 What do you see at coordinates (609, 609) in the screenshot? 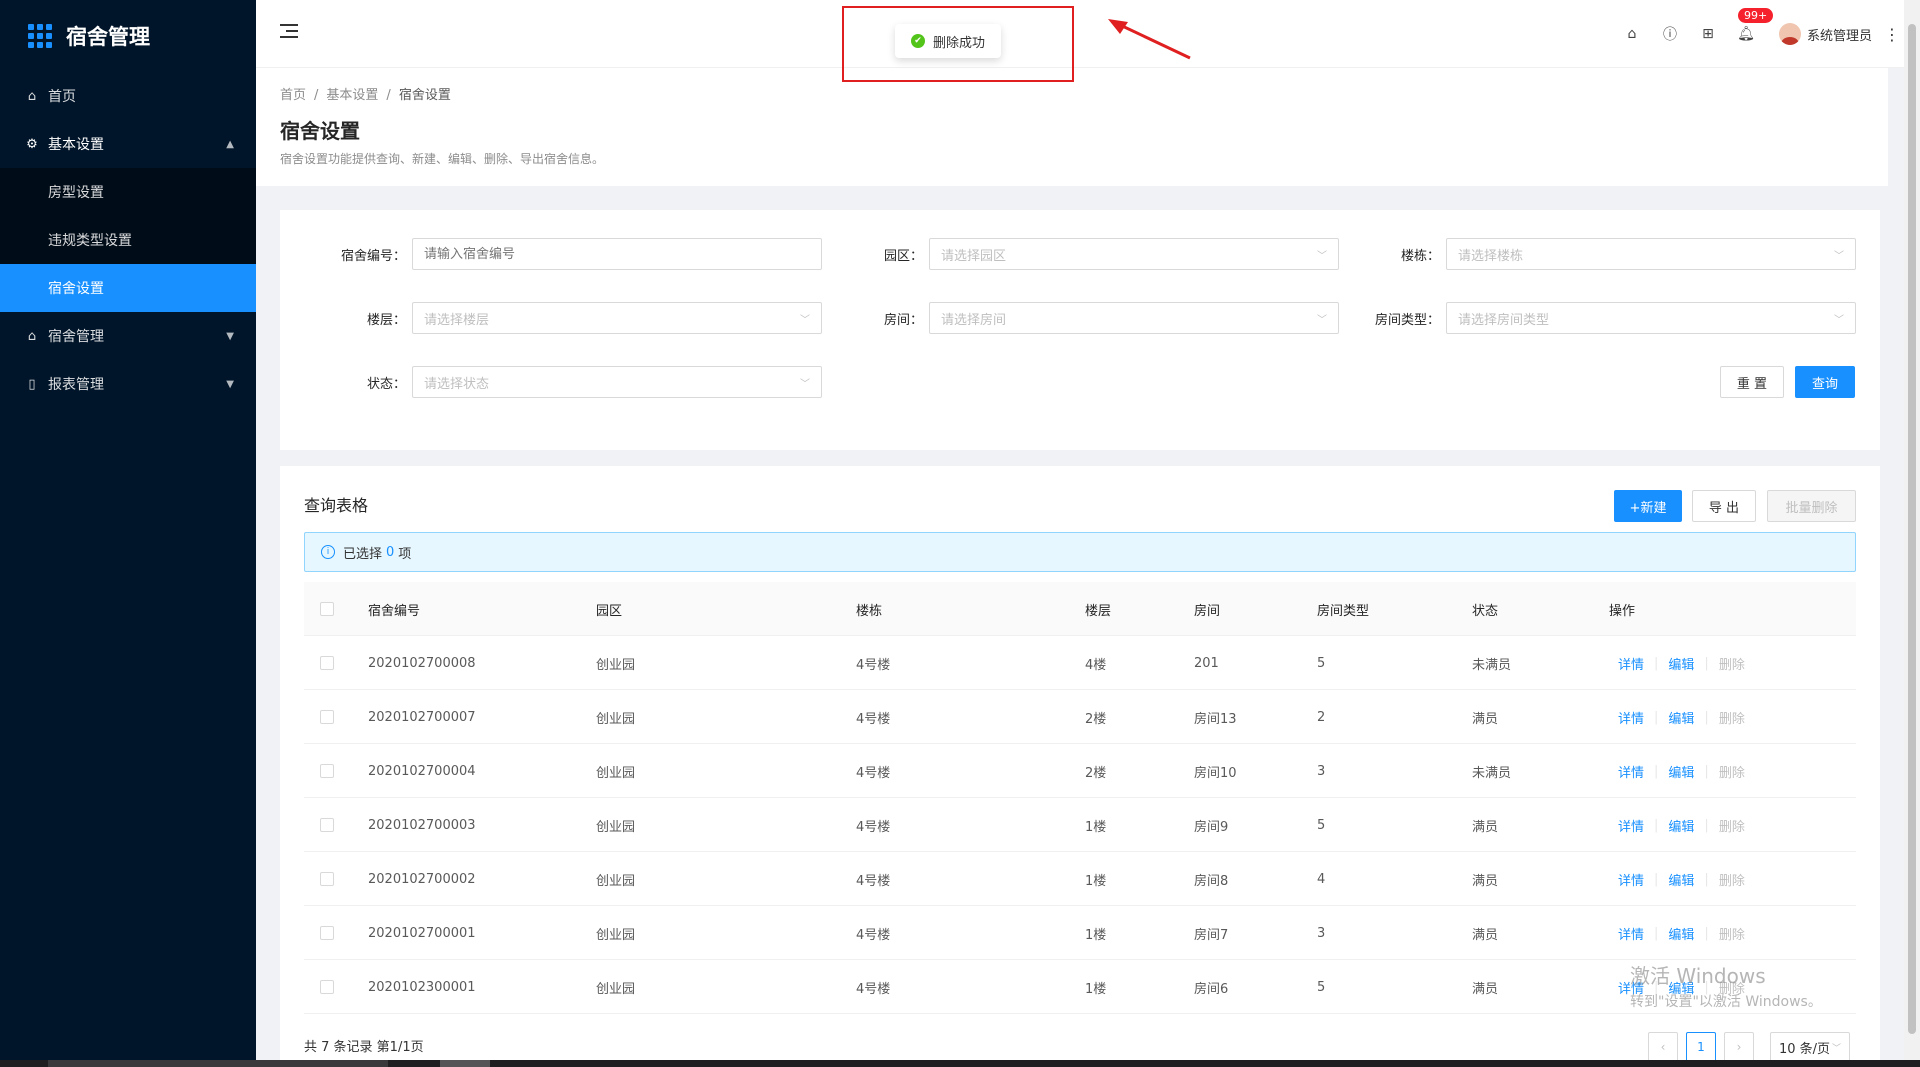
I see `header-park: 园区` at bounding box center [609, 609].